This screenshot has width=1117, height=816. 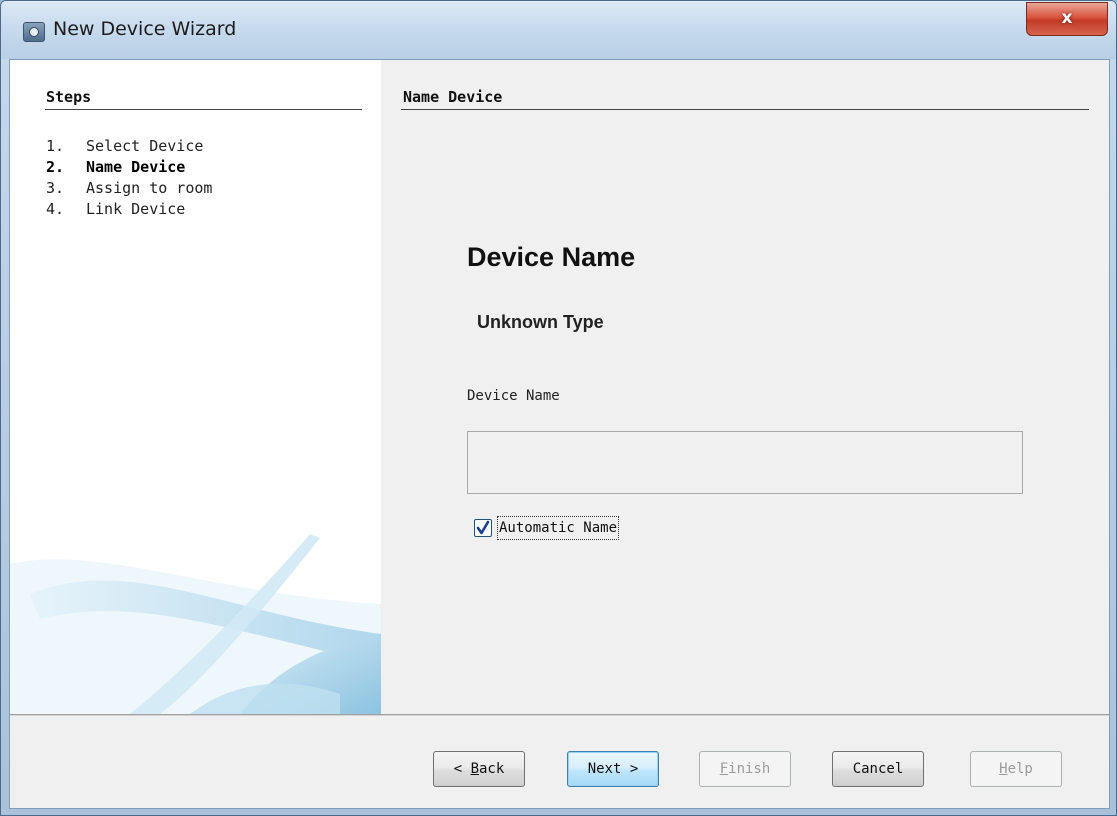 What do you see at coordinates (453, 97) in the screenshot?
I see `page-header: Name Device` at bounding box center [453, 97].